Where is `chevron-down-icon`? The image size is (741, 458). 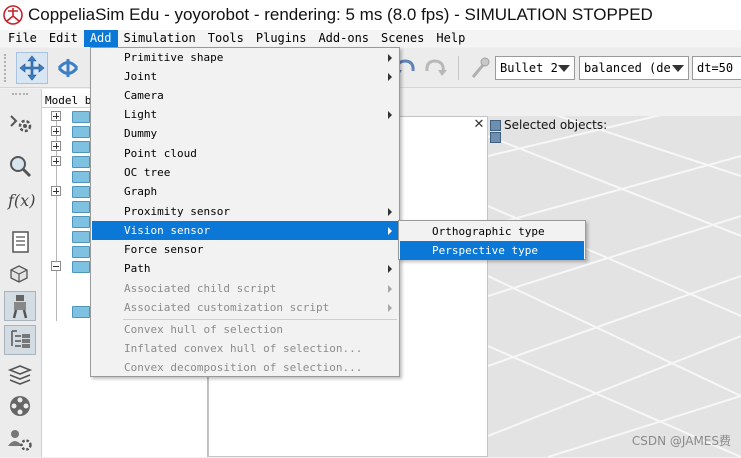 chevron-down-icon is located at coordinates (678, 68).